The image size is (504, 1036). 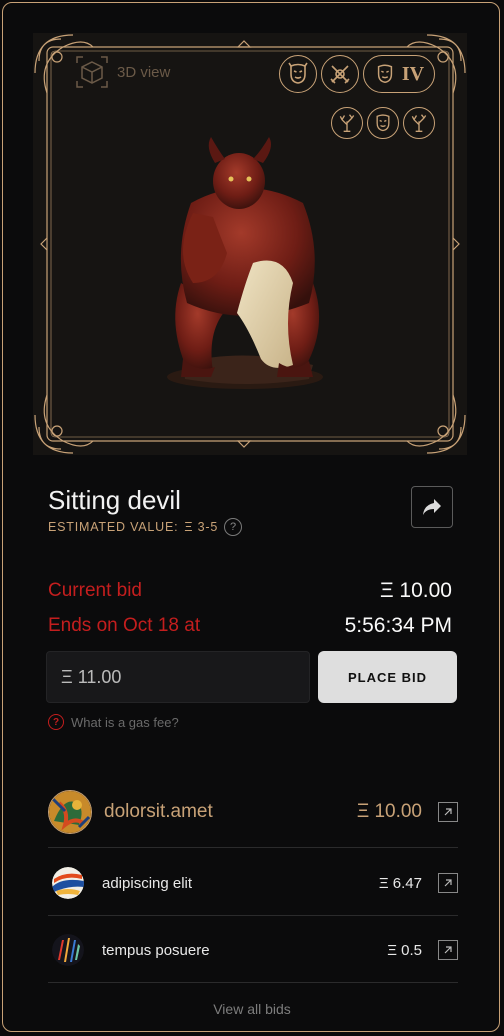 What do you see at coordinates (113, 527) in the screenshot?
I see `estimated-value-label: ESTIMATED VALUE:` at bounding box center [113, 527].